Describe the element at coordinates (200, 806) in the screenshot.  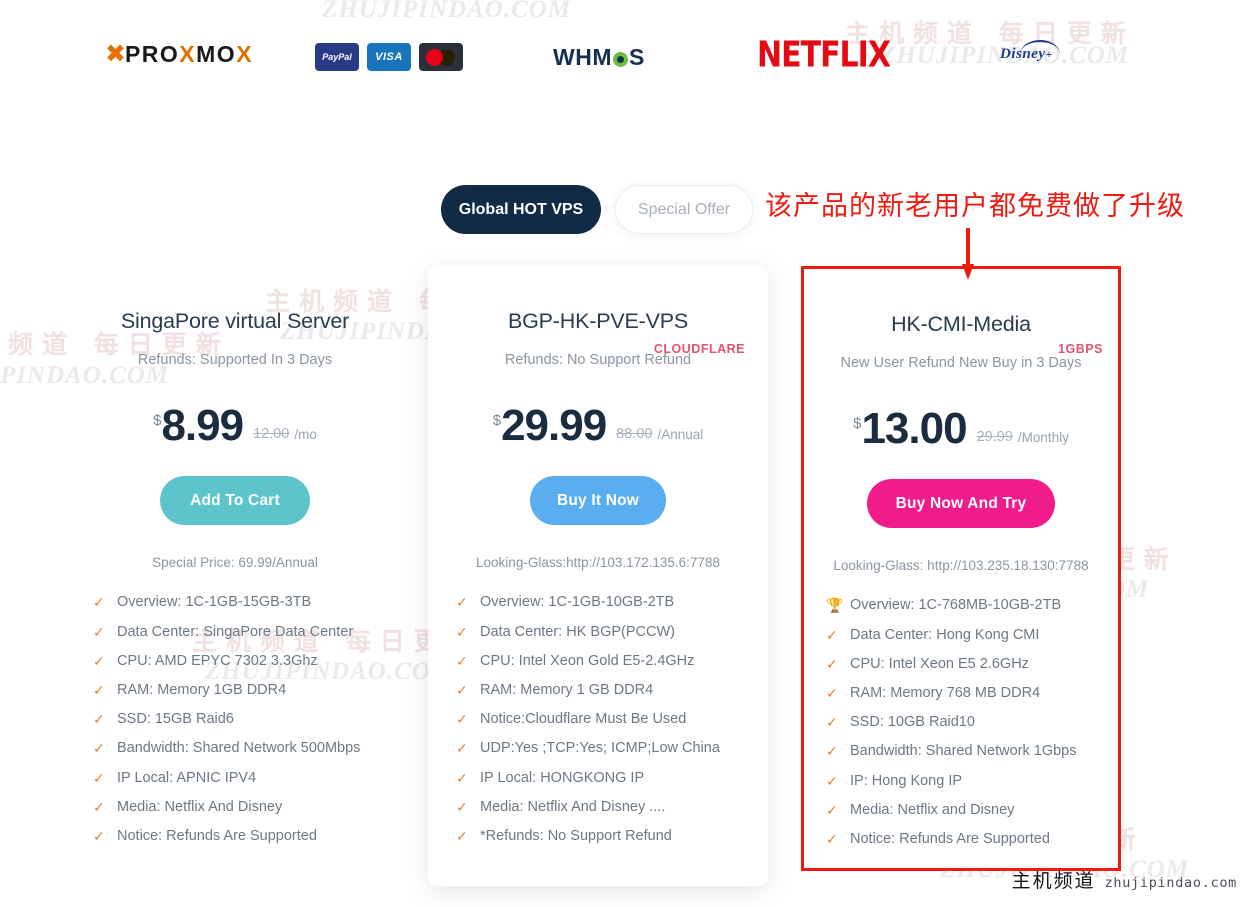
I see `feature-text: Media: Netflix And Disney` at that location.